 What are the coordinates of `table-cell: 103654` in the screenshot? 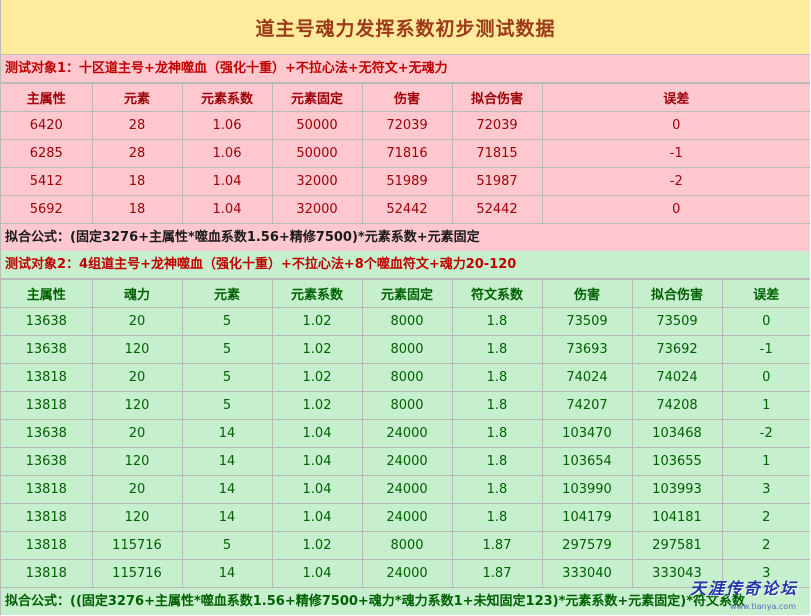 It's located at (587, 461).